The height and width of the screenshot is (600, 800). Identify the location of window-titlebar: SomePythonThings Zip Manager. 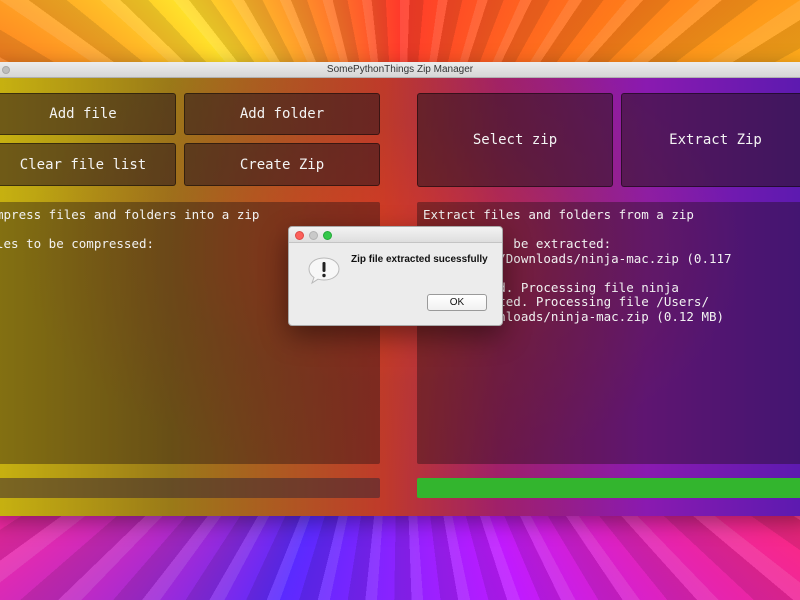
(400, 70).